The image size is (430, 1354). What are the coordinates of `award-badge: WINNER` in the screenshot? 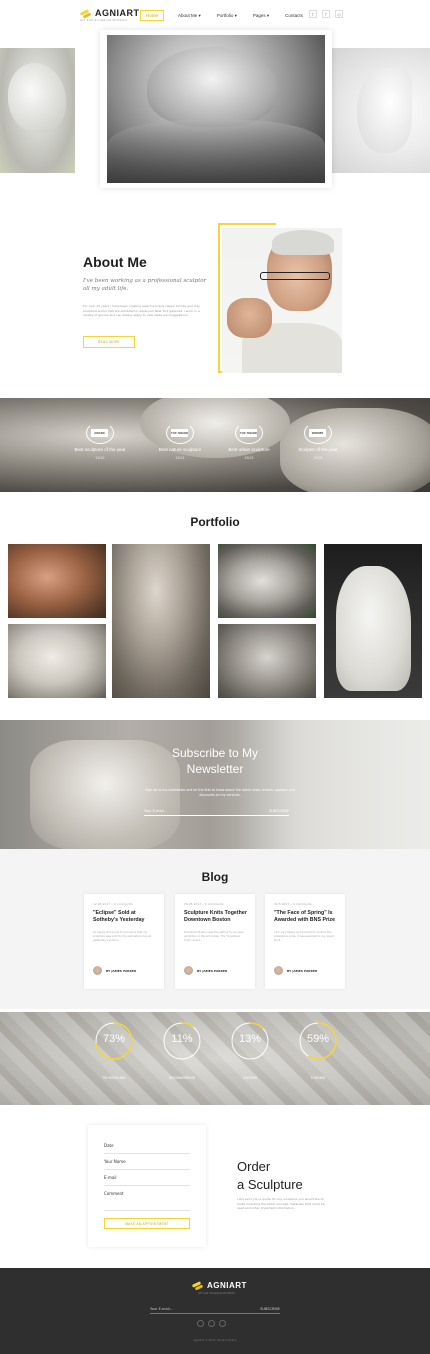 It's located at (317, 433).